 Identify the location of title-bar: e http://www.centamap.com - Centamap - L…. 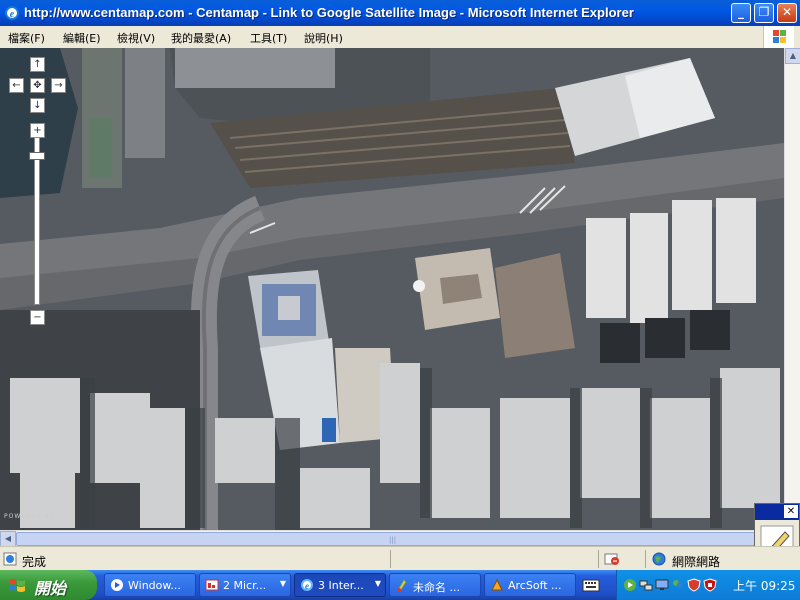
(400, 13).